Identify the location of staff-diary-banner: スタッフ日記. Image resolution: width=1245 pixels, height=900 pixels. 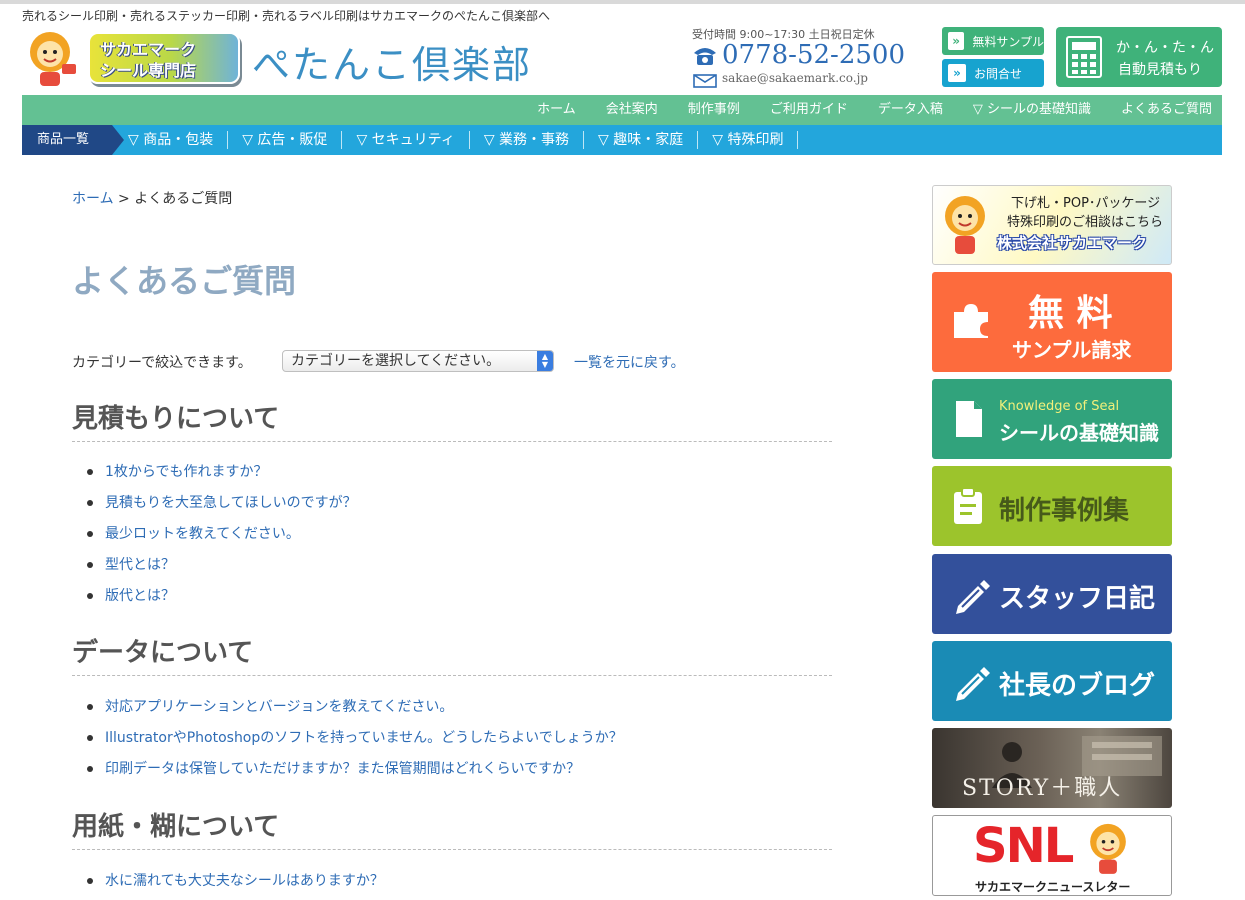
(1052, 594).